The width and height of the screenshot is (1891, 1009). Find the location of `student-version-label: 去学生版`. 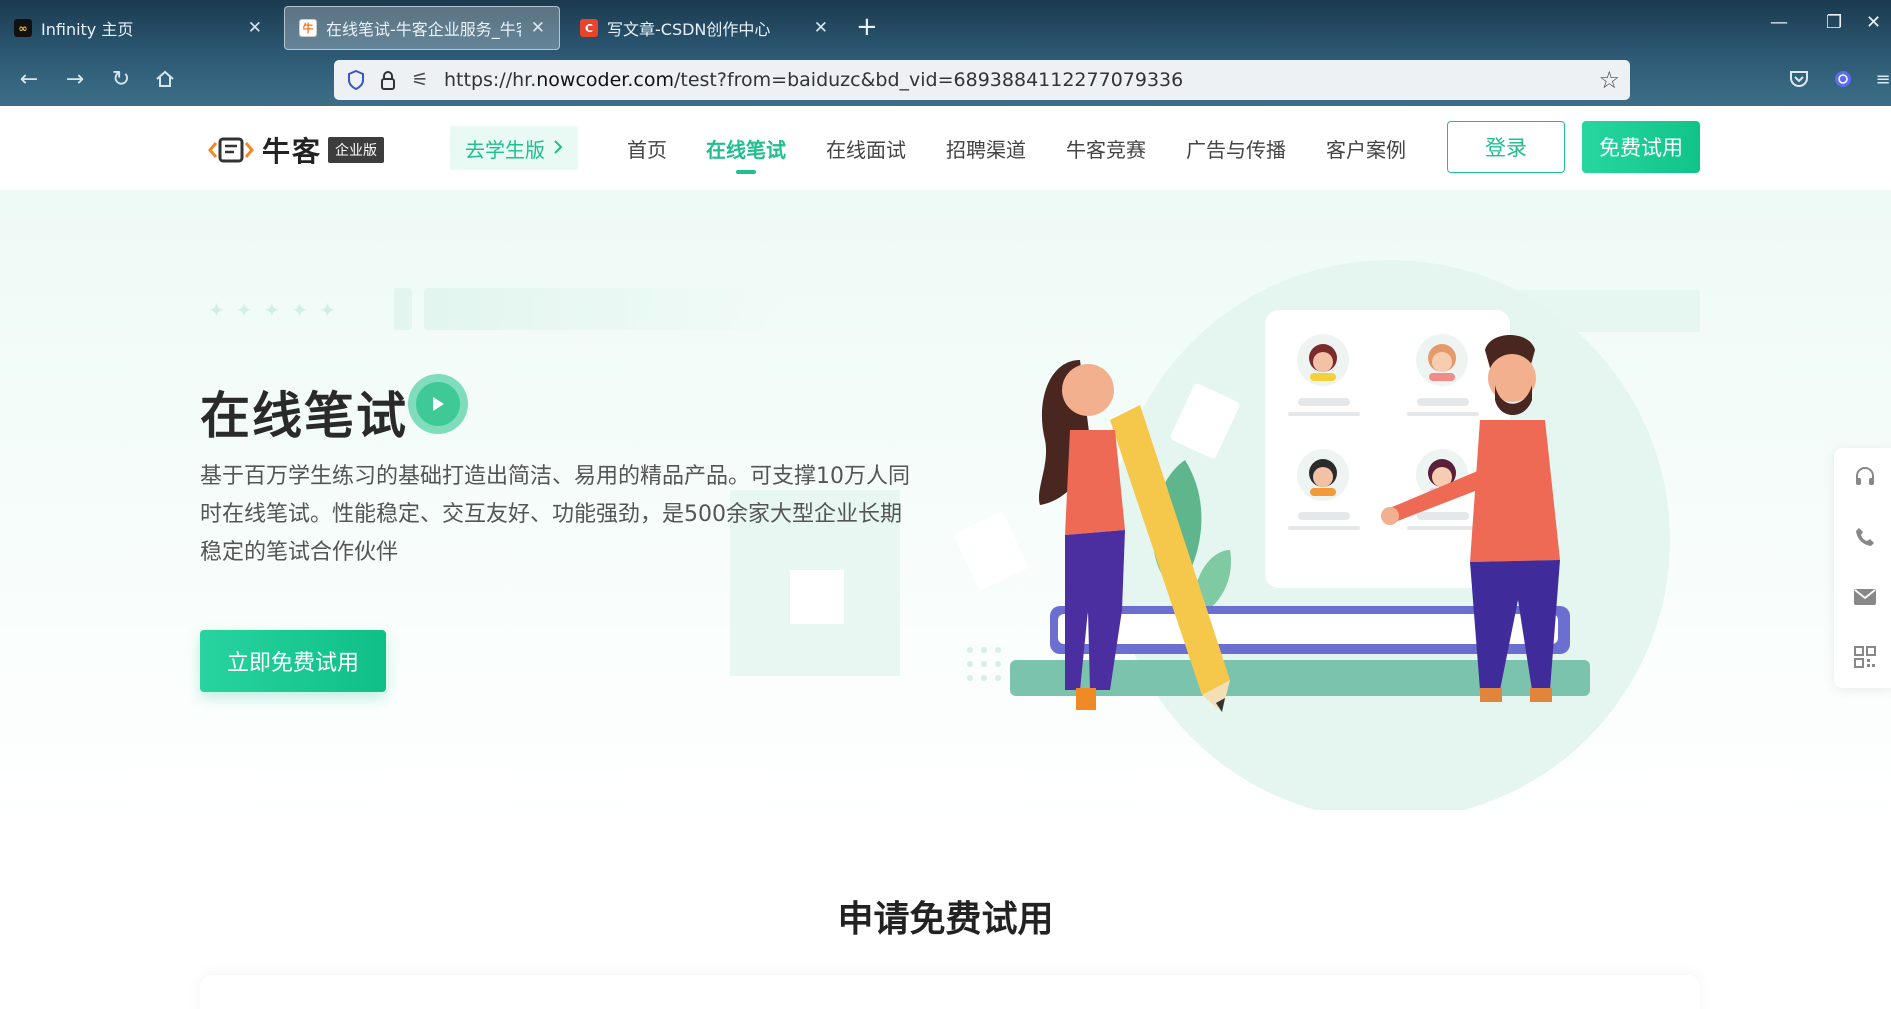

student-version-label: 去学生版 is located at coordinates (505, 149).